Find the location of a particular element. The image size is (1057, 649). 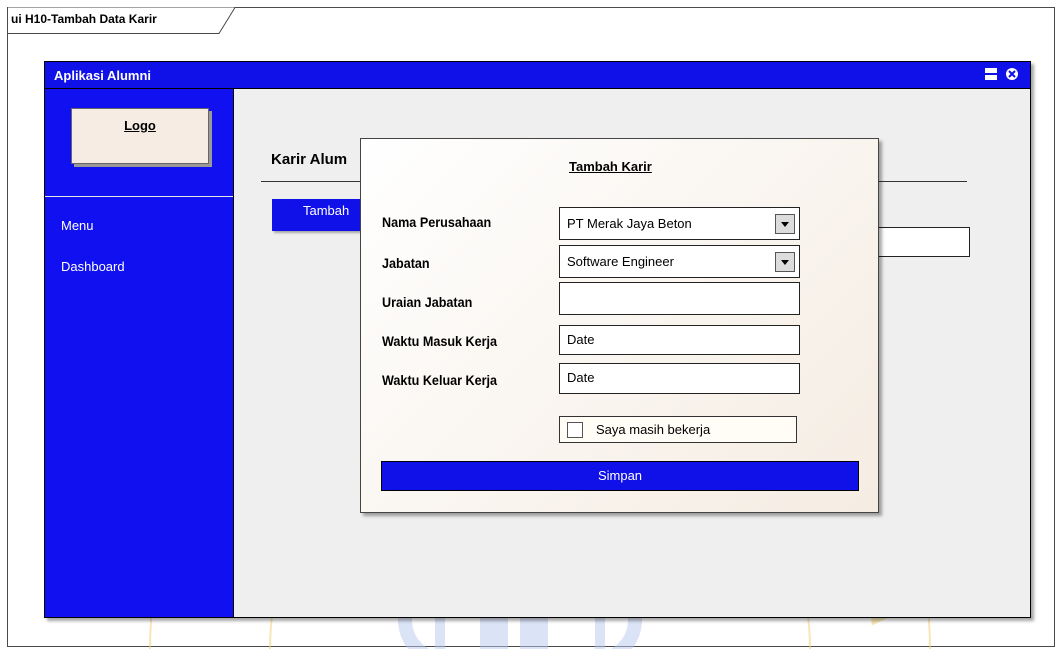

window-title: Aplikasi Alumni is located at coordinates (103, 75).